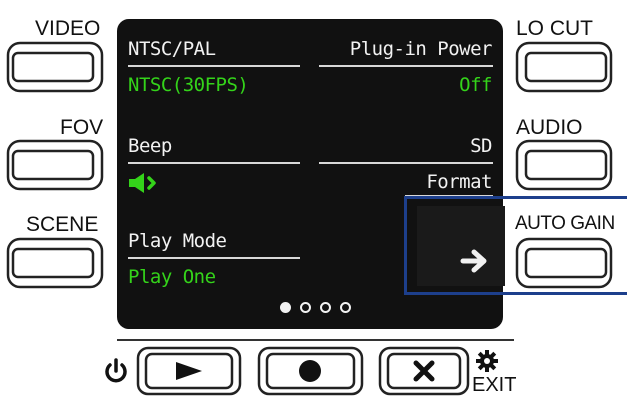 The height and width of the screenshot is (401, 627). Describe the element at coordinates (55, 165) in the screenshot. I see `fov-button` at that location.